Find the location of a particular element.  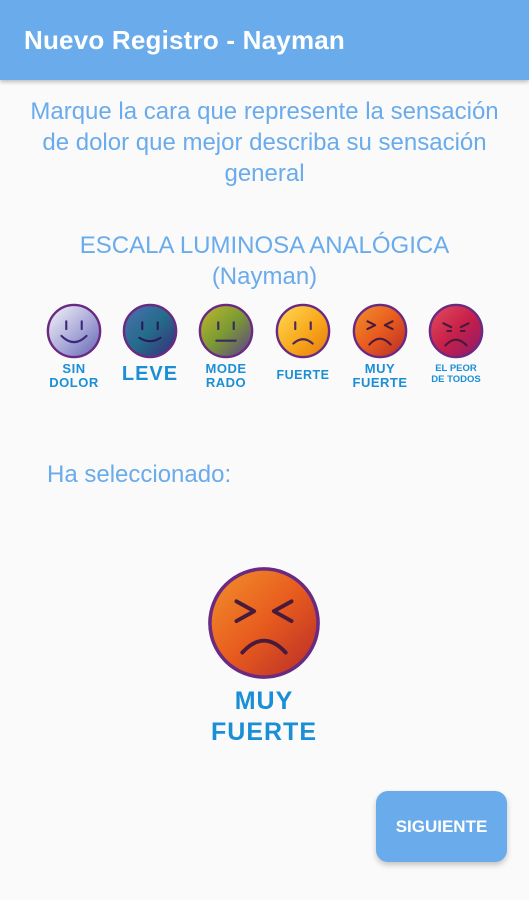

face-option-sin-dolor: SIN DOLOR is located at coordinates (74, 352).